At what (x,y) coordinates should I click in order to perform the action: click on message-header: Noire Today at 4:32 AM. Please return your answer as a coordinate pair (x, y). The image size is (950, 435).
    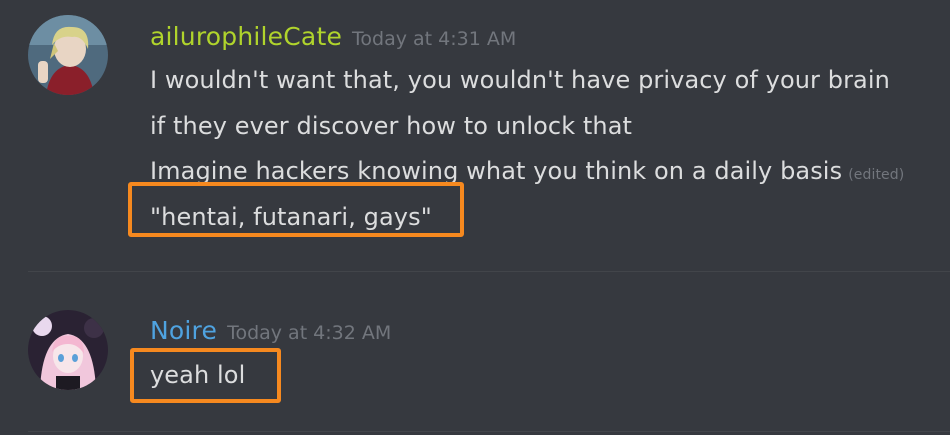
    Looking at the image, I should click on (270, 330).